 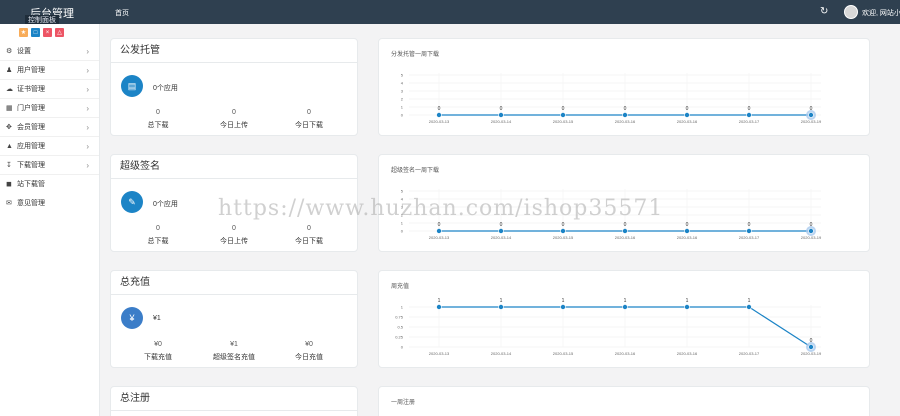 I want to click on file-icon: □, so click(x=35, y=32).